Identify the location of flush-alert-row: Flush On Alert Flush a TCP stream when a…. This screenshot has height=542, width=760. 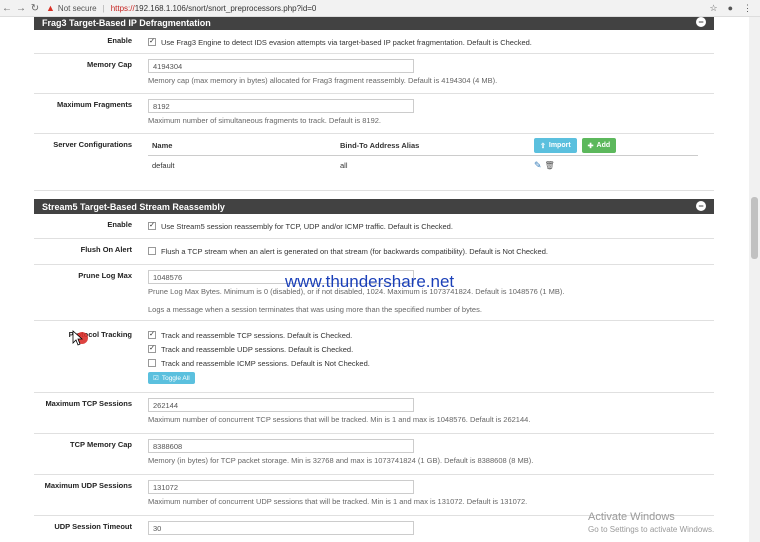
(374, 252).